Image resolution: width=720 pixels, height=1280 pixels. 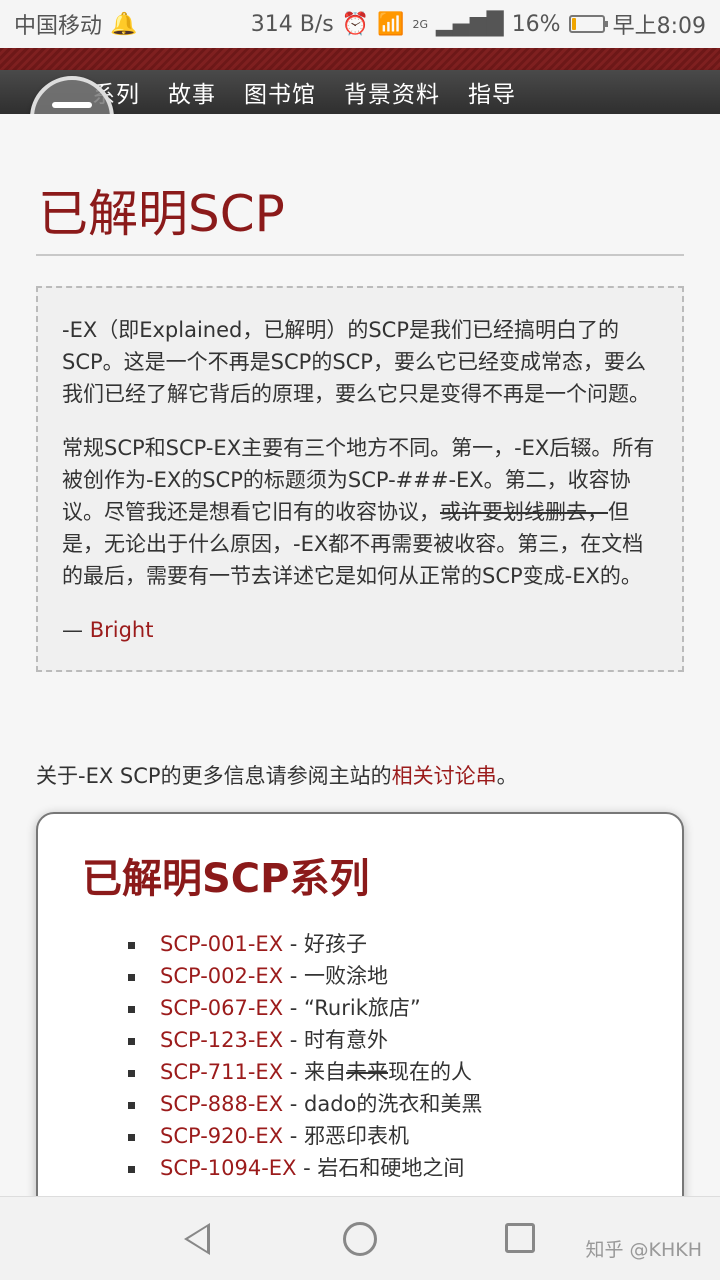 I want to click on status-right: 314 B/s ⏰ 📶 2G ▂▄▆█ 16% 早上8:09, so click(x=478, y=24).